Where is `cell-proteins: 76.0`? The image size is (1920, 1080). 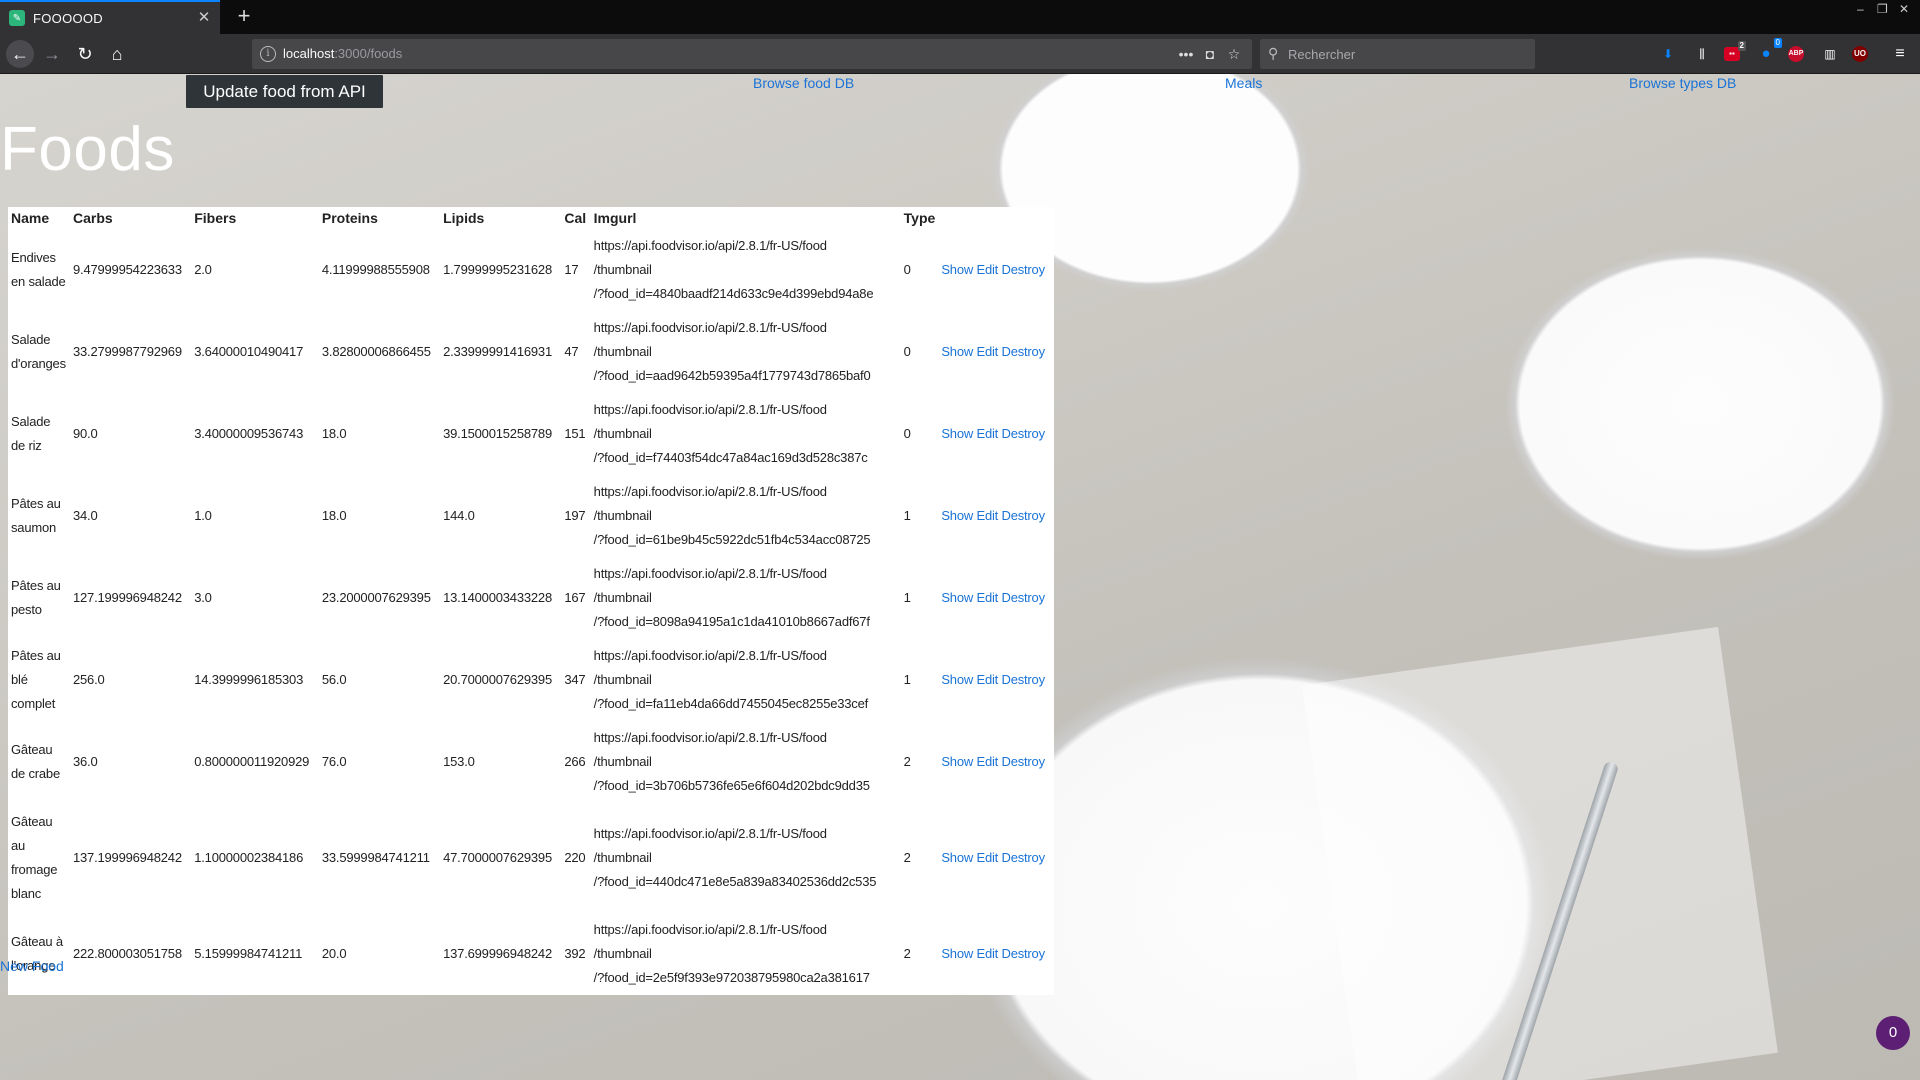 cell-proteins: 76.0 is located at coordinates (334, 762).